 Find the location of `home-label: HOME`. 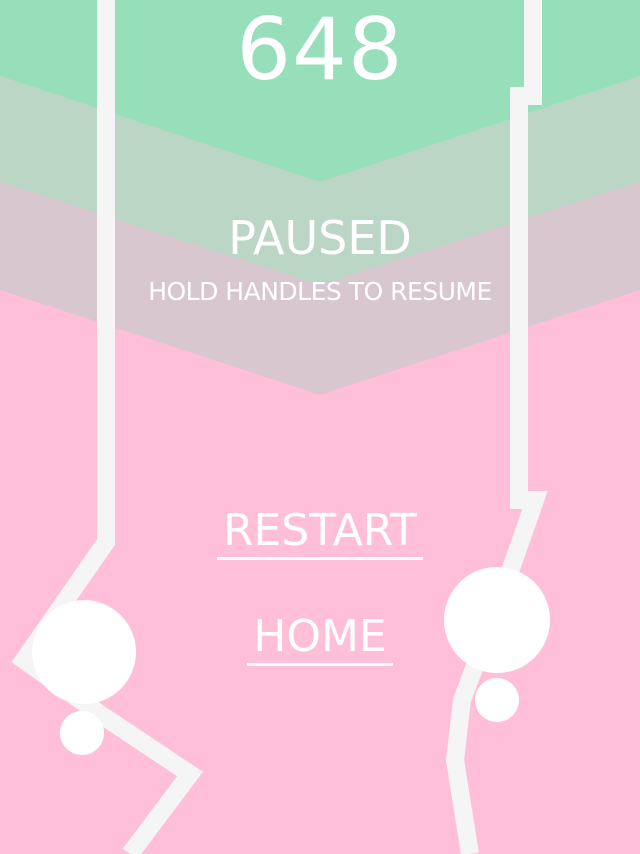

home-label: HOME is located at coordinates (320, 638).